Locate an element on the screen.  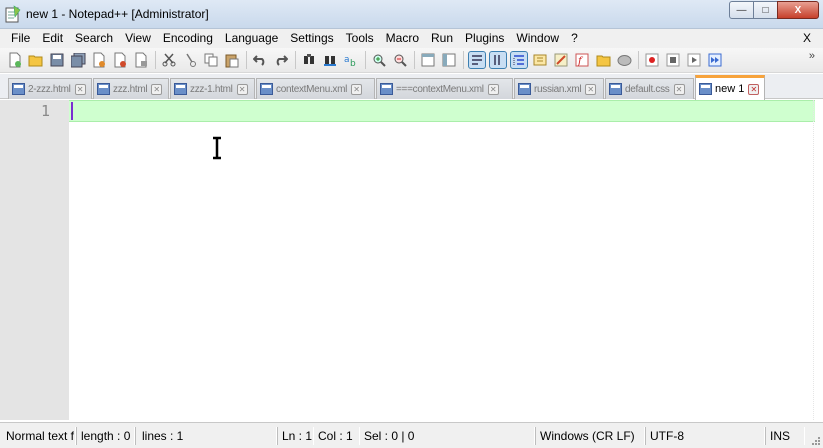
save-all-icon is located at coordinates (78, 60).